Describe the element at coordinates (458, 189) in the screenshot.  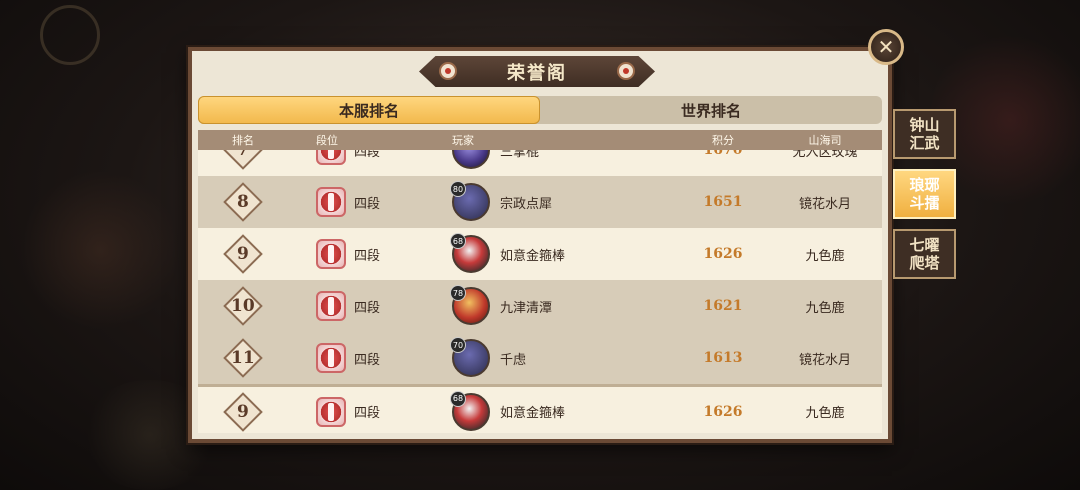
I see `player-level: 80` at that location.